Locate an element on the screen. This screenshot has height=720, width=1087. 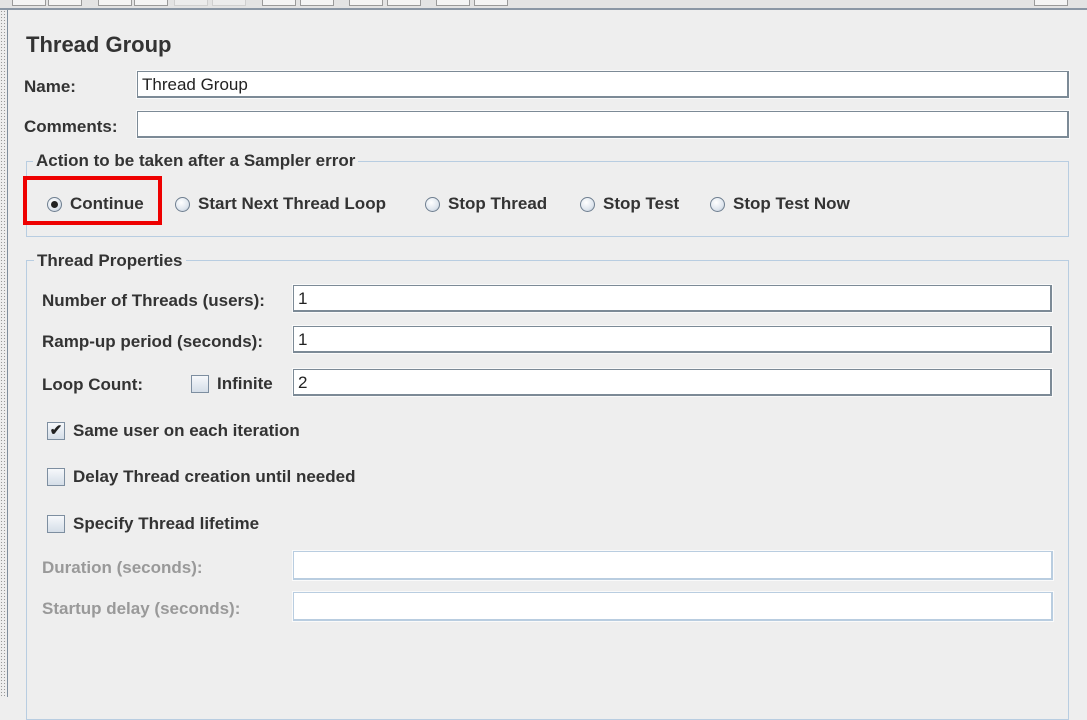
duration-input is located at coordinates (673, 565).